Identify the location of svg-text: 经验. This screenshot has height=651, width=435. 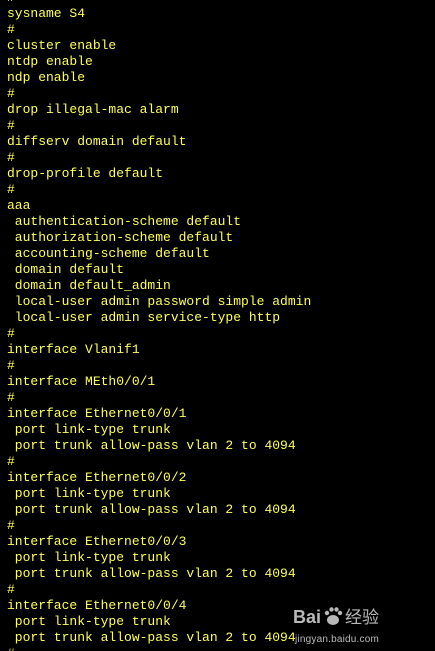
(362, 618).